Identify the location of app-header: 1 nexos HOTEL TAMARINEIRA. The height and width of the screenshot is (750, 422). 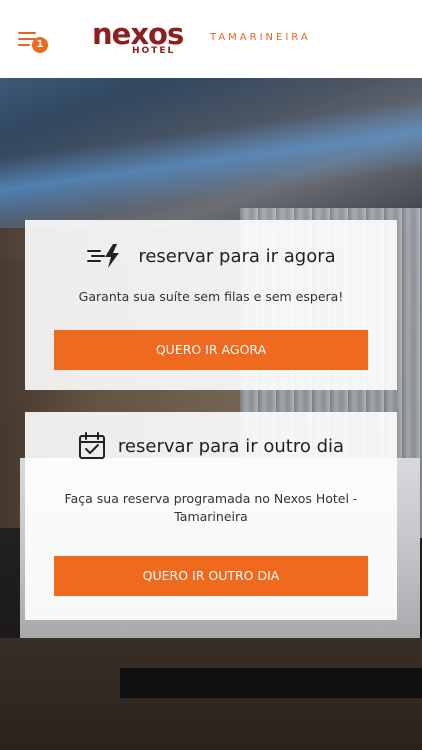
(211, 39).